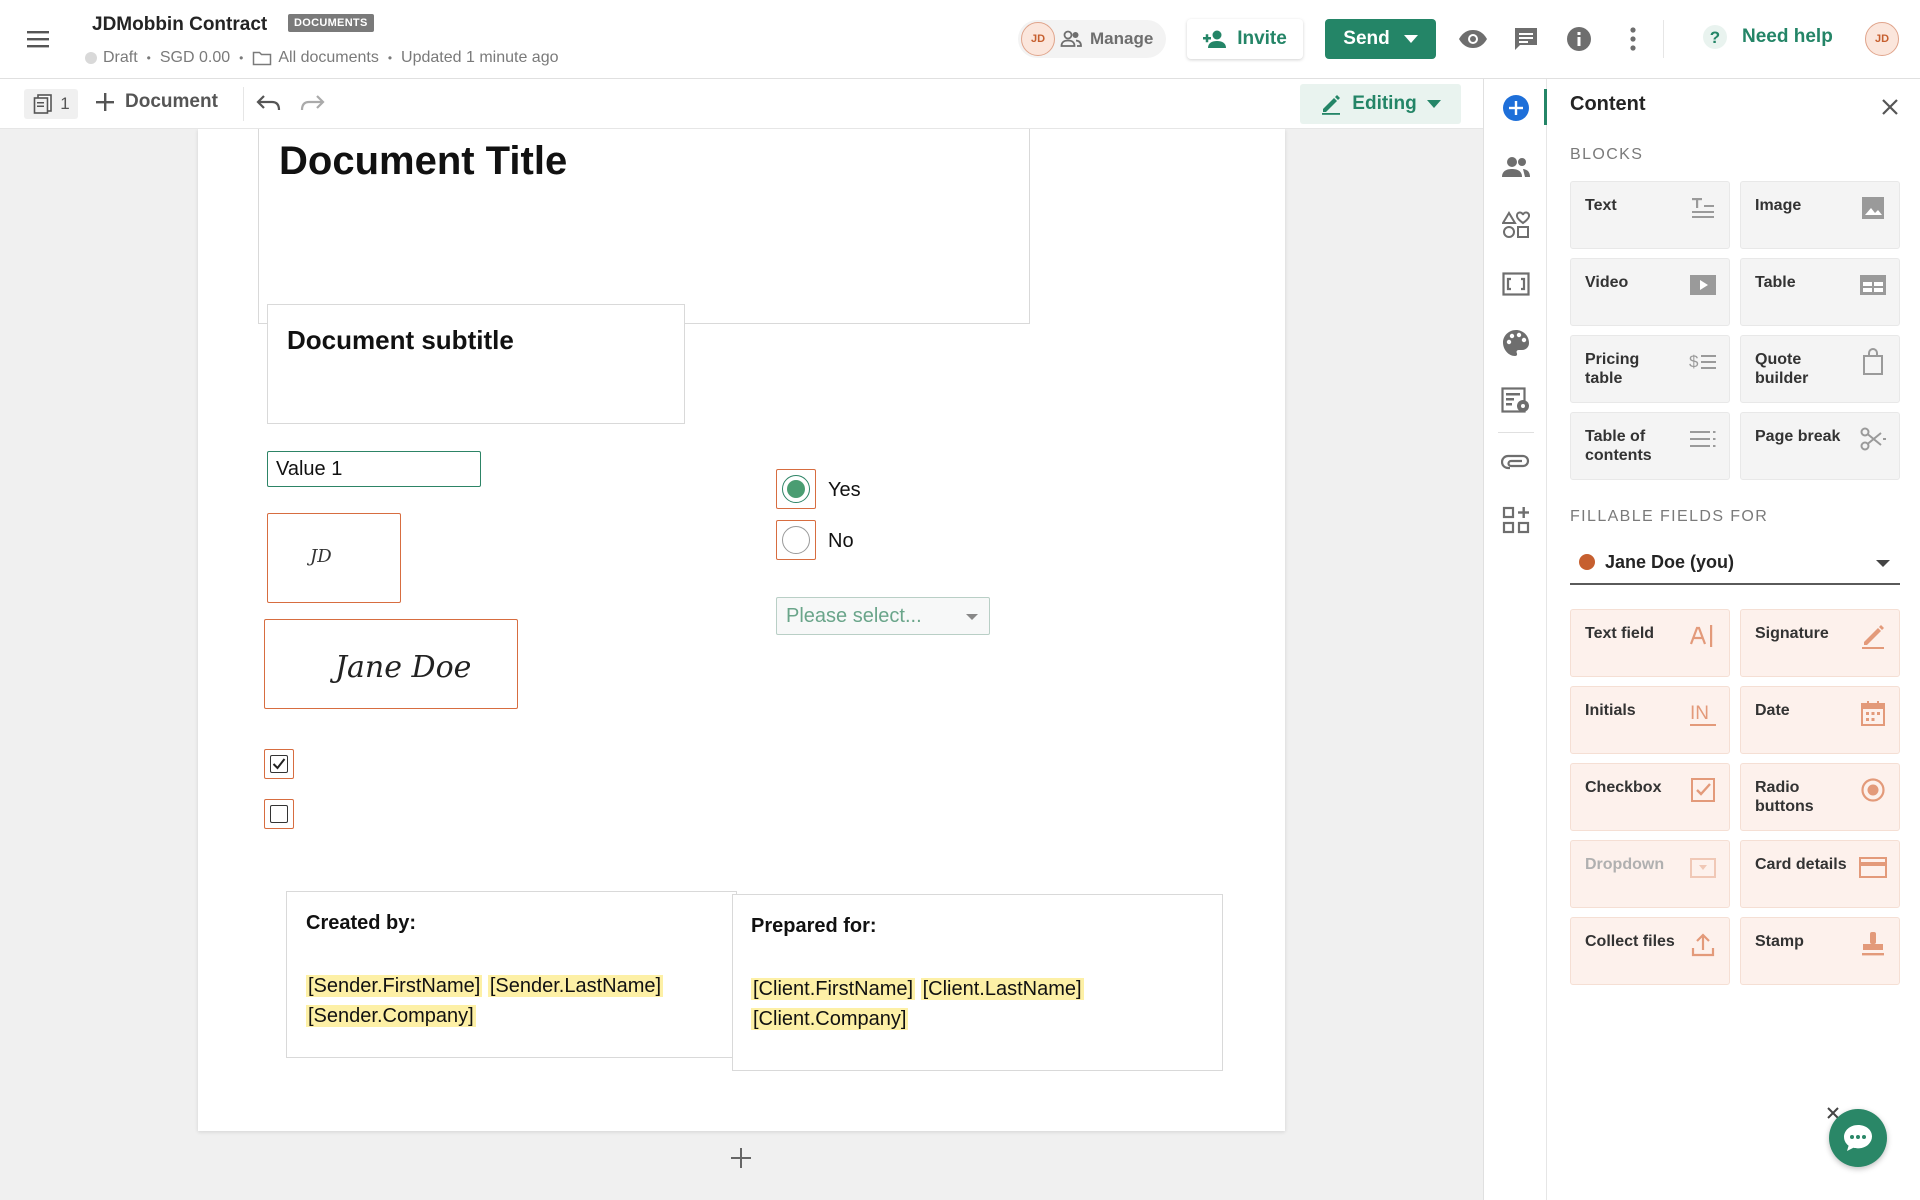 Image resolution: width=1920 pixels, height=1200 pixels. What do you see at coordinates (1633, 39) in the screenshot?
I see `more-vertical-icon` at bounding box center [1633, 39].